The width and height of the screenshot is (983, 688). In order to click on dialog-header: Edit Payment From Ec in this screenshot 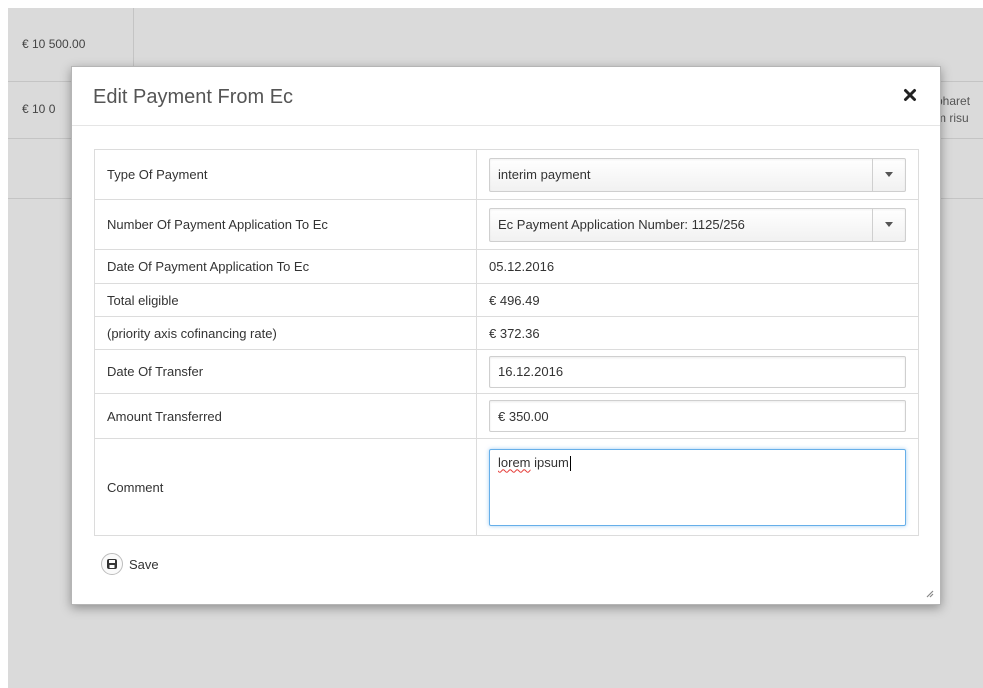, I will do `click(506, 96)`.